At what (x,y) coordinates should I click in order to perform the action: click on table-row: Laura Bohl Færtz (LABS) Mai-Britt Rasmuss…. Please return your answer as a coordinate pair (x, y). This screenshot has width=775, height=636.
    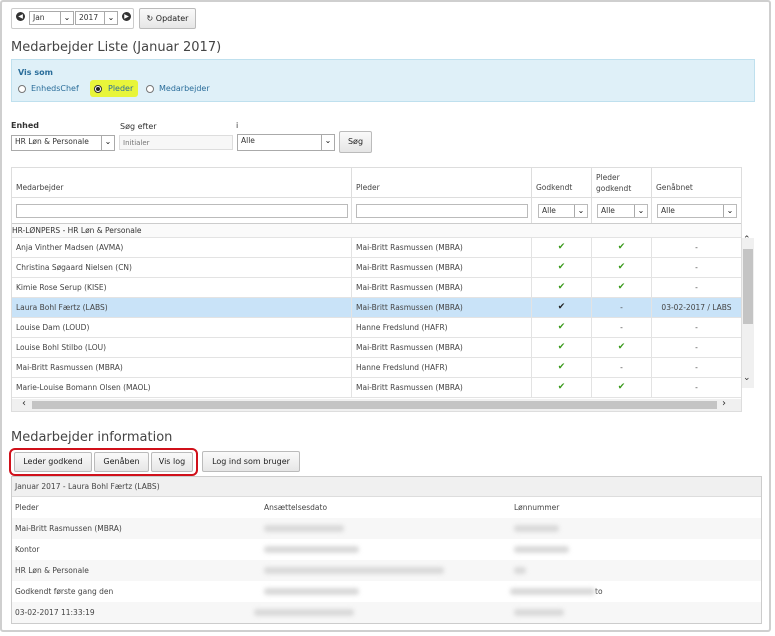
    Looking at the image, I should click on (376, 308).